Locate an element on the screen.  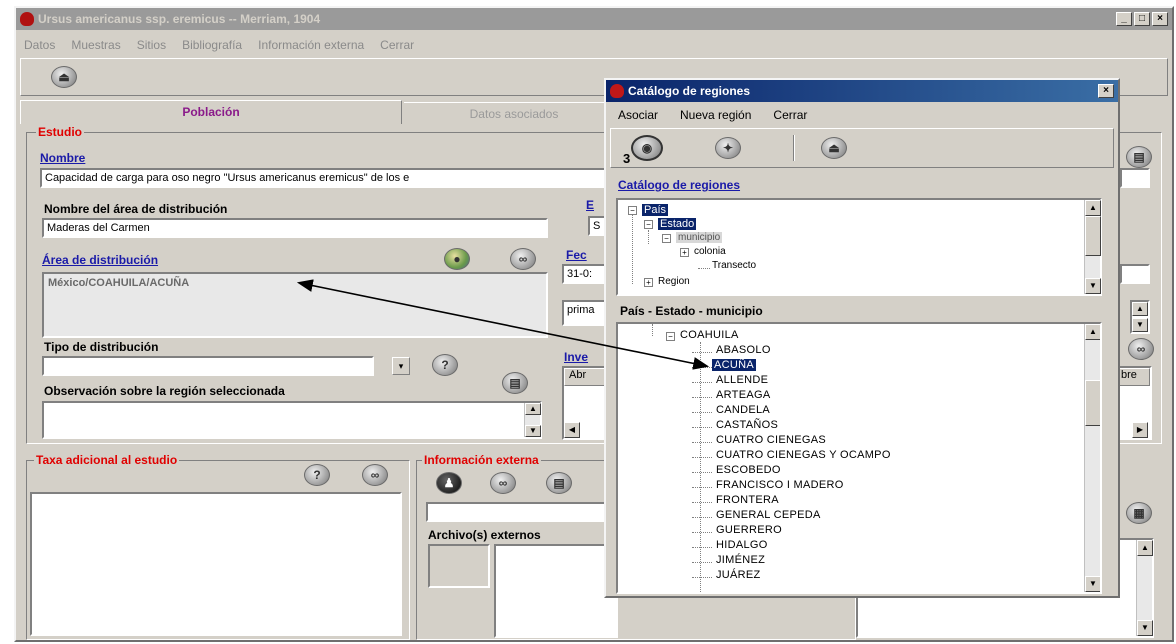
observacion-field: ▲ ▼ is located at coordinates (292, 420).